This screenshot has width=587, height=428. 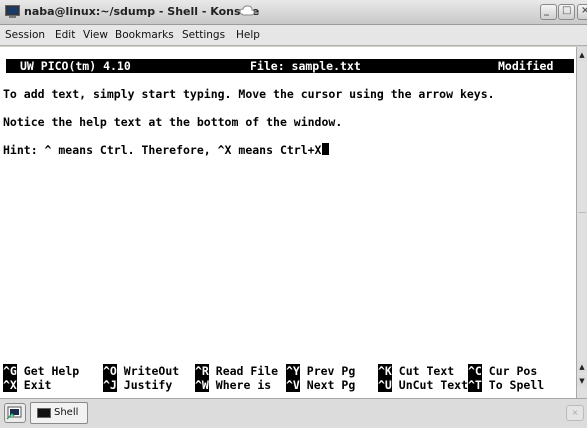 I want to click on shortcut-key: ^G, so click(x=10, y=371).